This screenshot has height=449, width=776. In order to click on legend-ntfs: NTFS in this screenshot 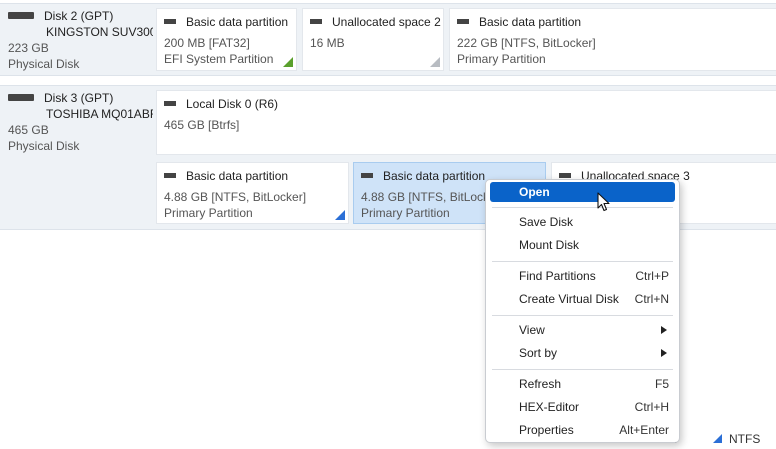, I will do `click(736, 439)`.